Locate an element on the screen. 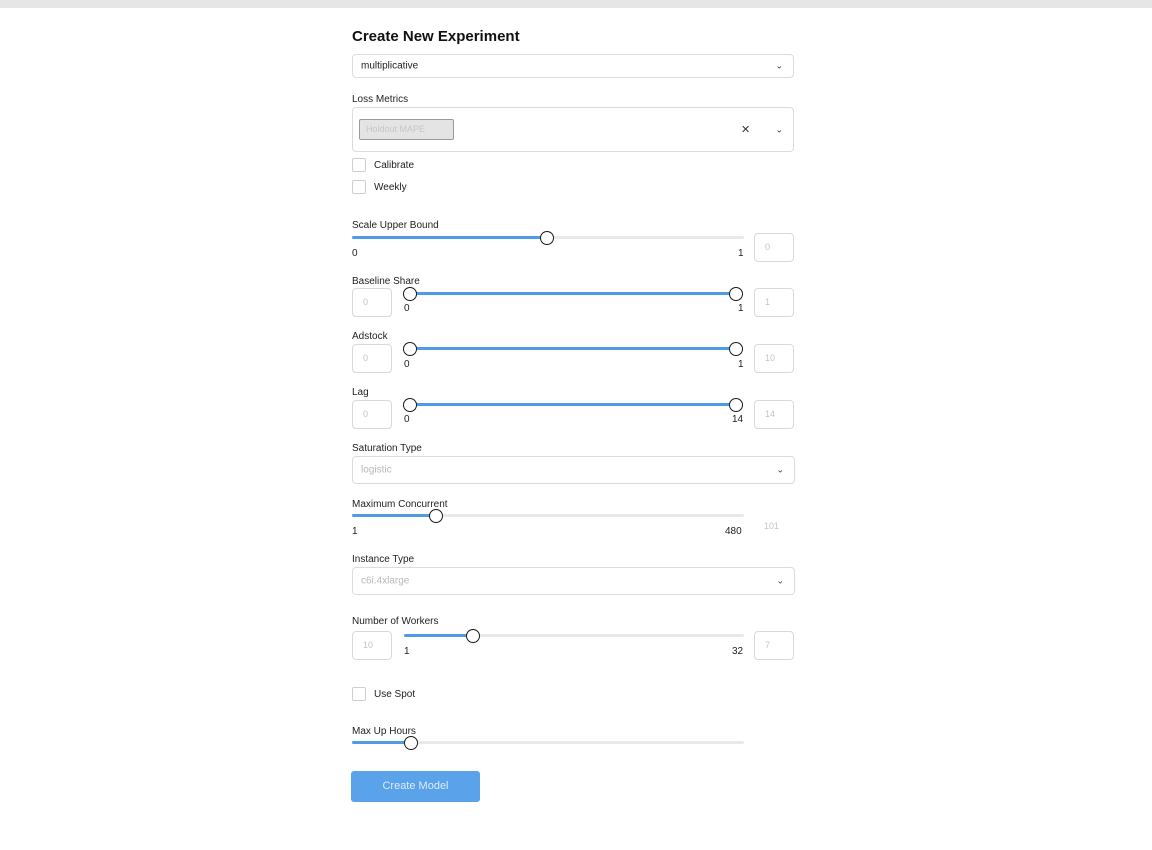  slider-max-label: 480 is located at coordinates (733, 531).